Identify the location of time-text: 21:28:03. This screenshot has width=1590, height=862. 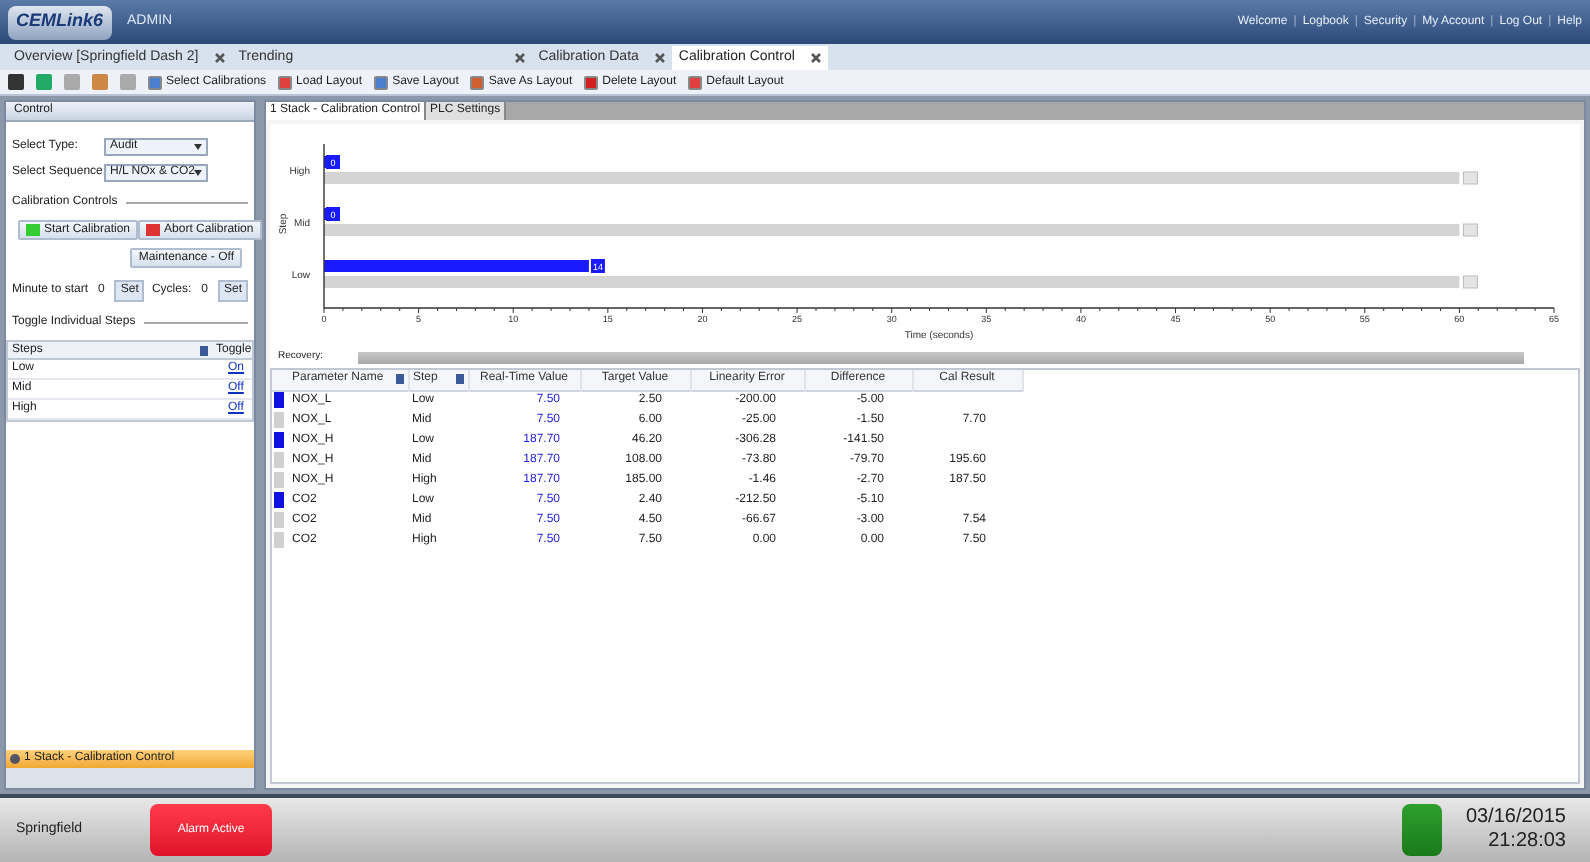
(1527, 842).